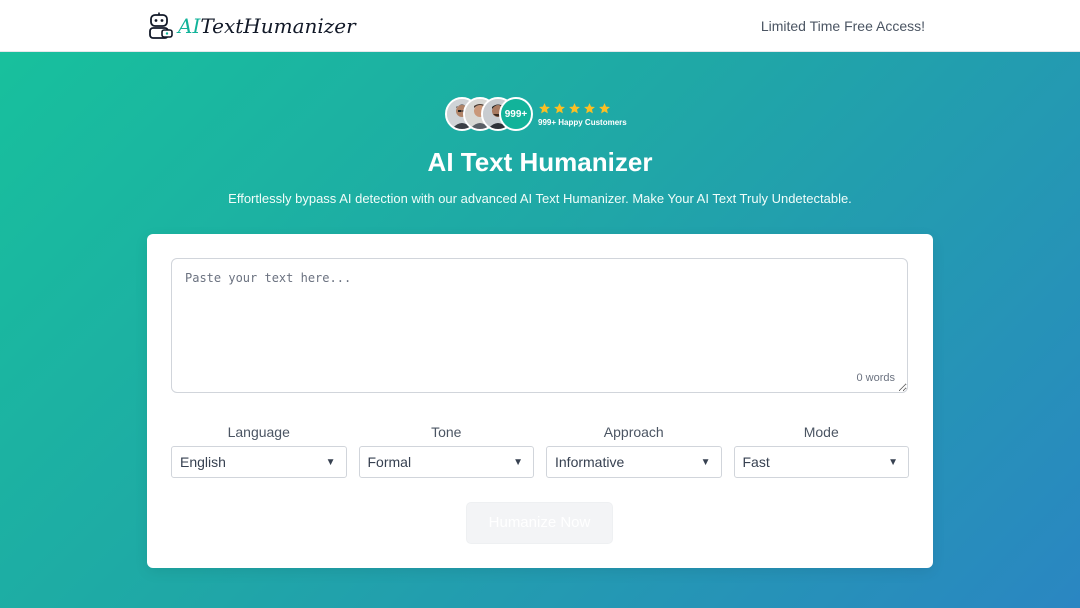 Image resolution: width=1080 pixels, height=608 pixels. I want to click on logo-ai: AI, so click(189, 26).